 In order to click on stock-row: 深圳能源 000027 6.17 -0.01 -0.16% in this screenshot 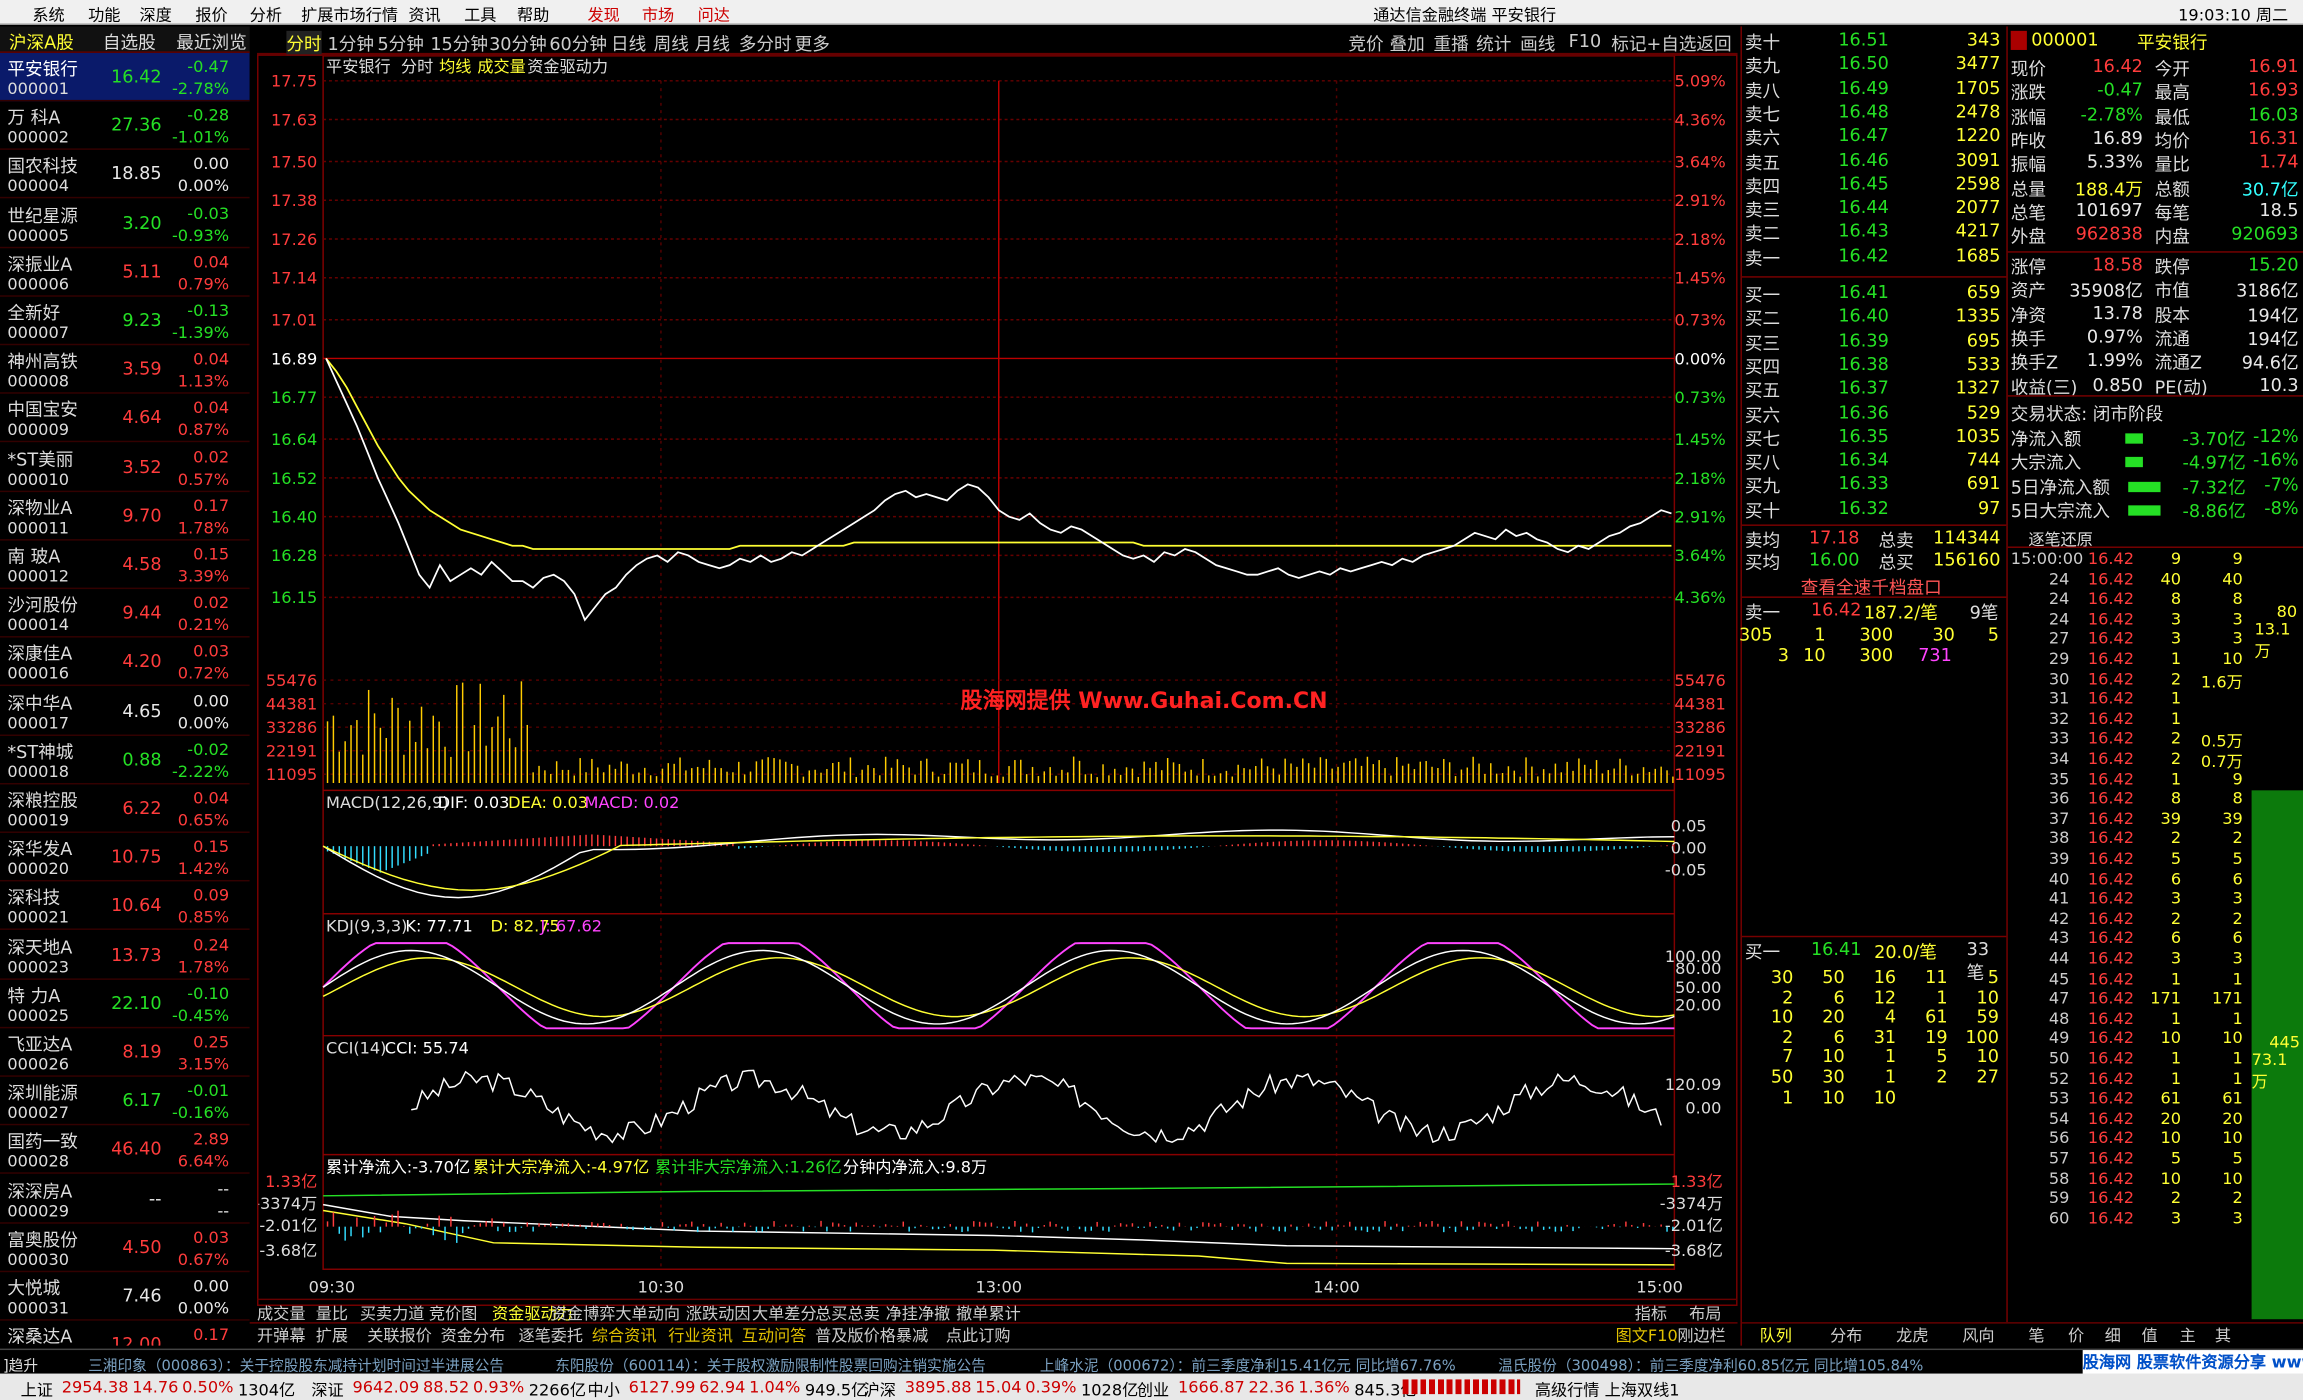, I will do `click(125, 1101)`.